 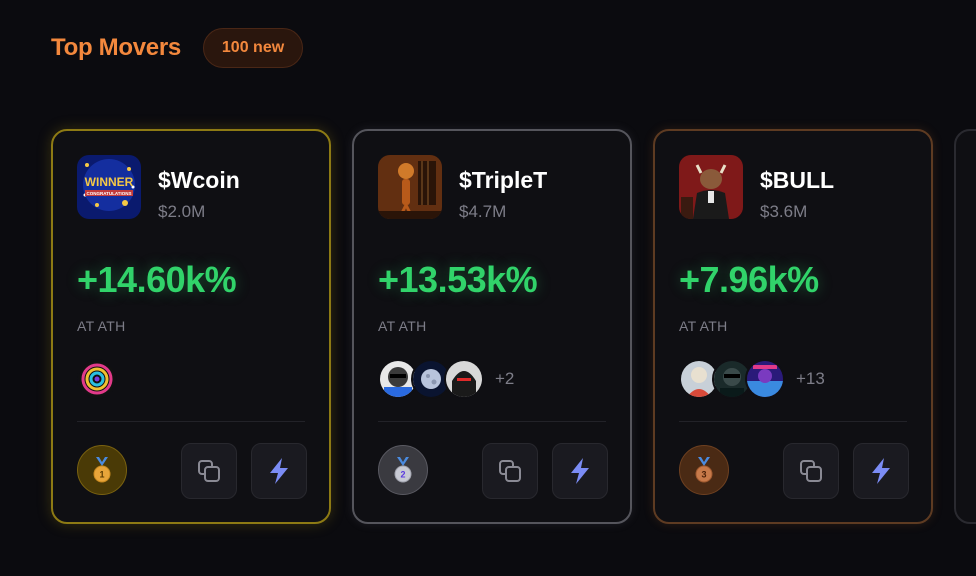 I want to click on token-ticker: $Wcoin, so click(x=199, y=180).